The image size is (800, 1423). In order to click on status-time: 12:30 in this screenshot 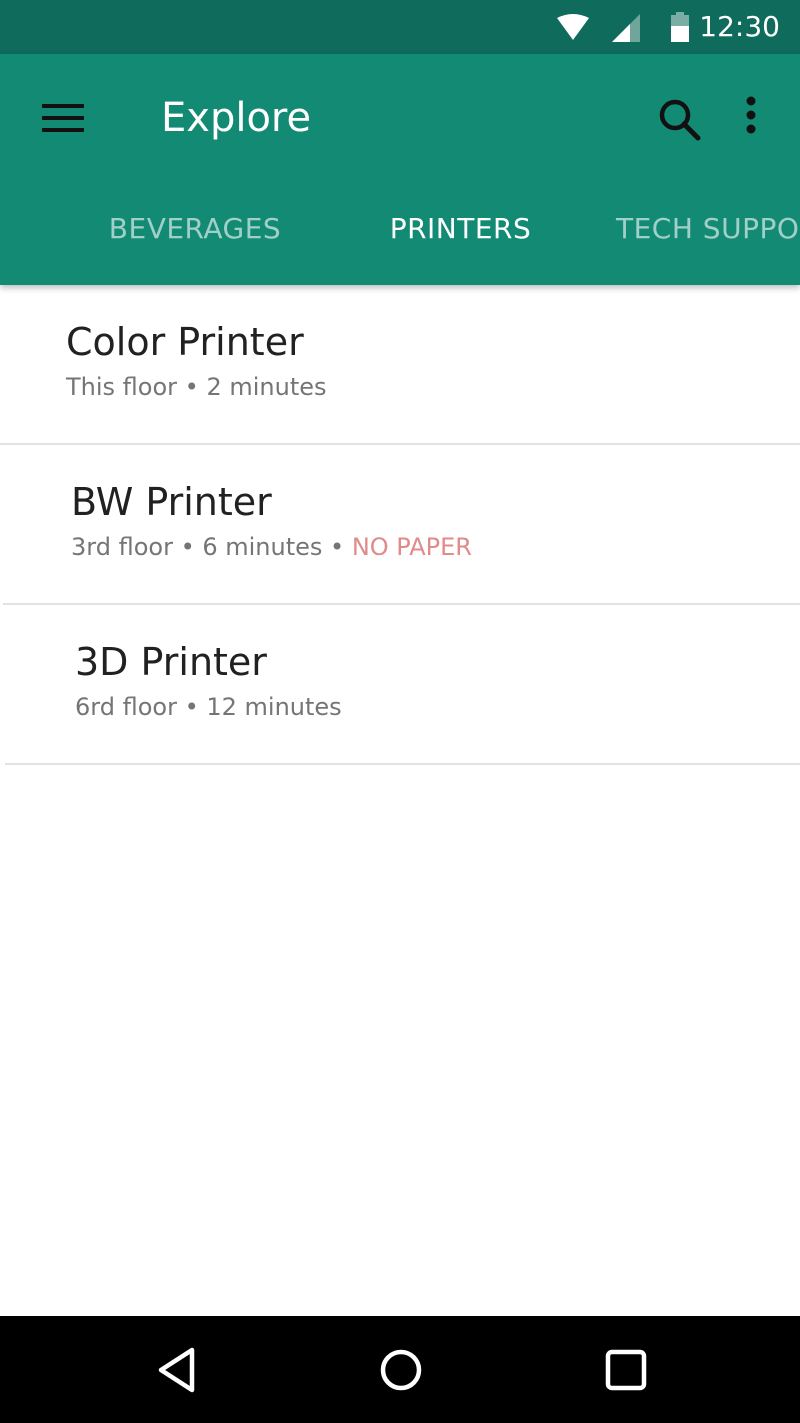, I will do `click(739, 26)`.